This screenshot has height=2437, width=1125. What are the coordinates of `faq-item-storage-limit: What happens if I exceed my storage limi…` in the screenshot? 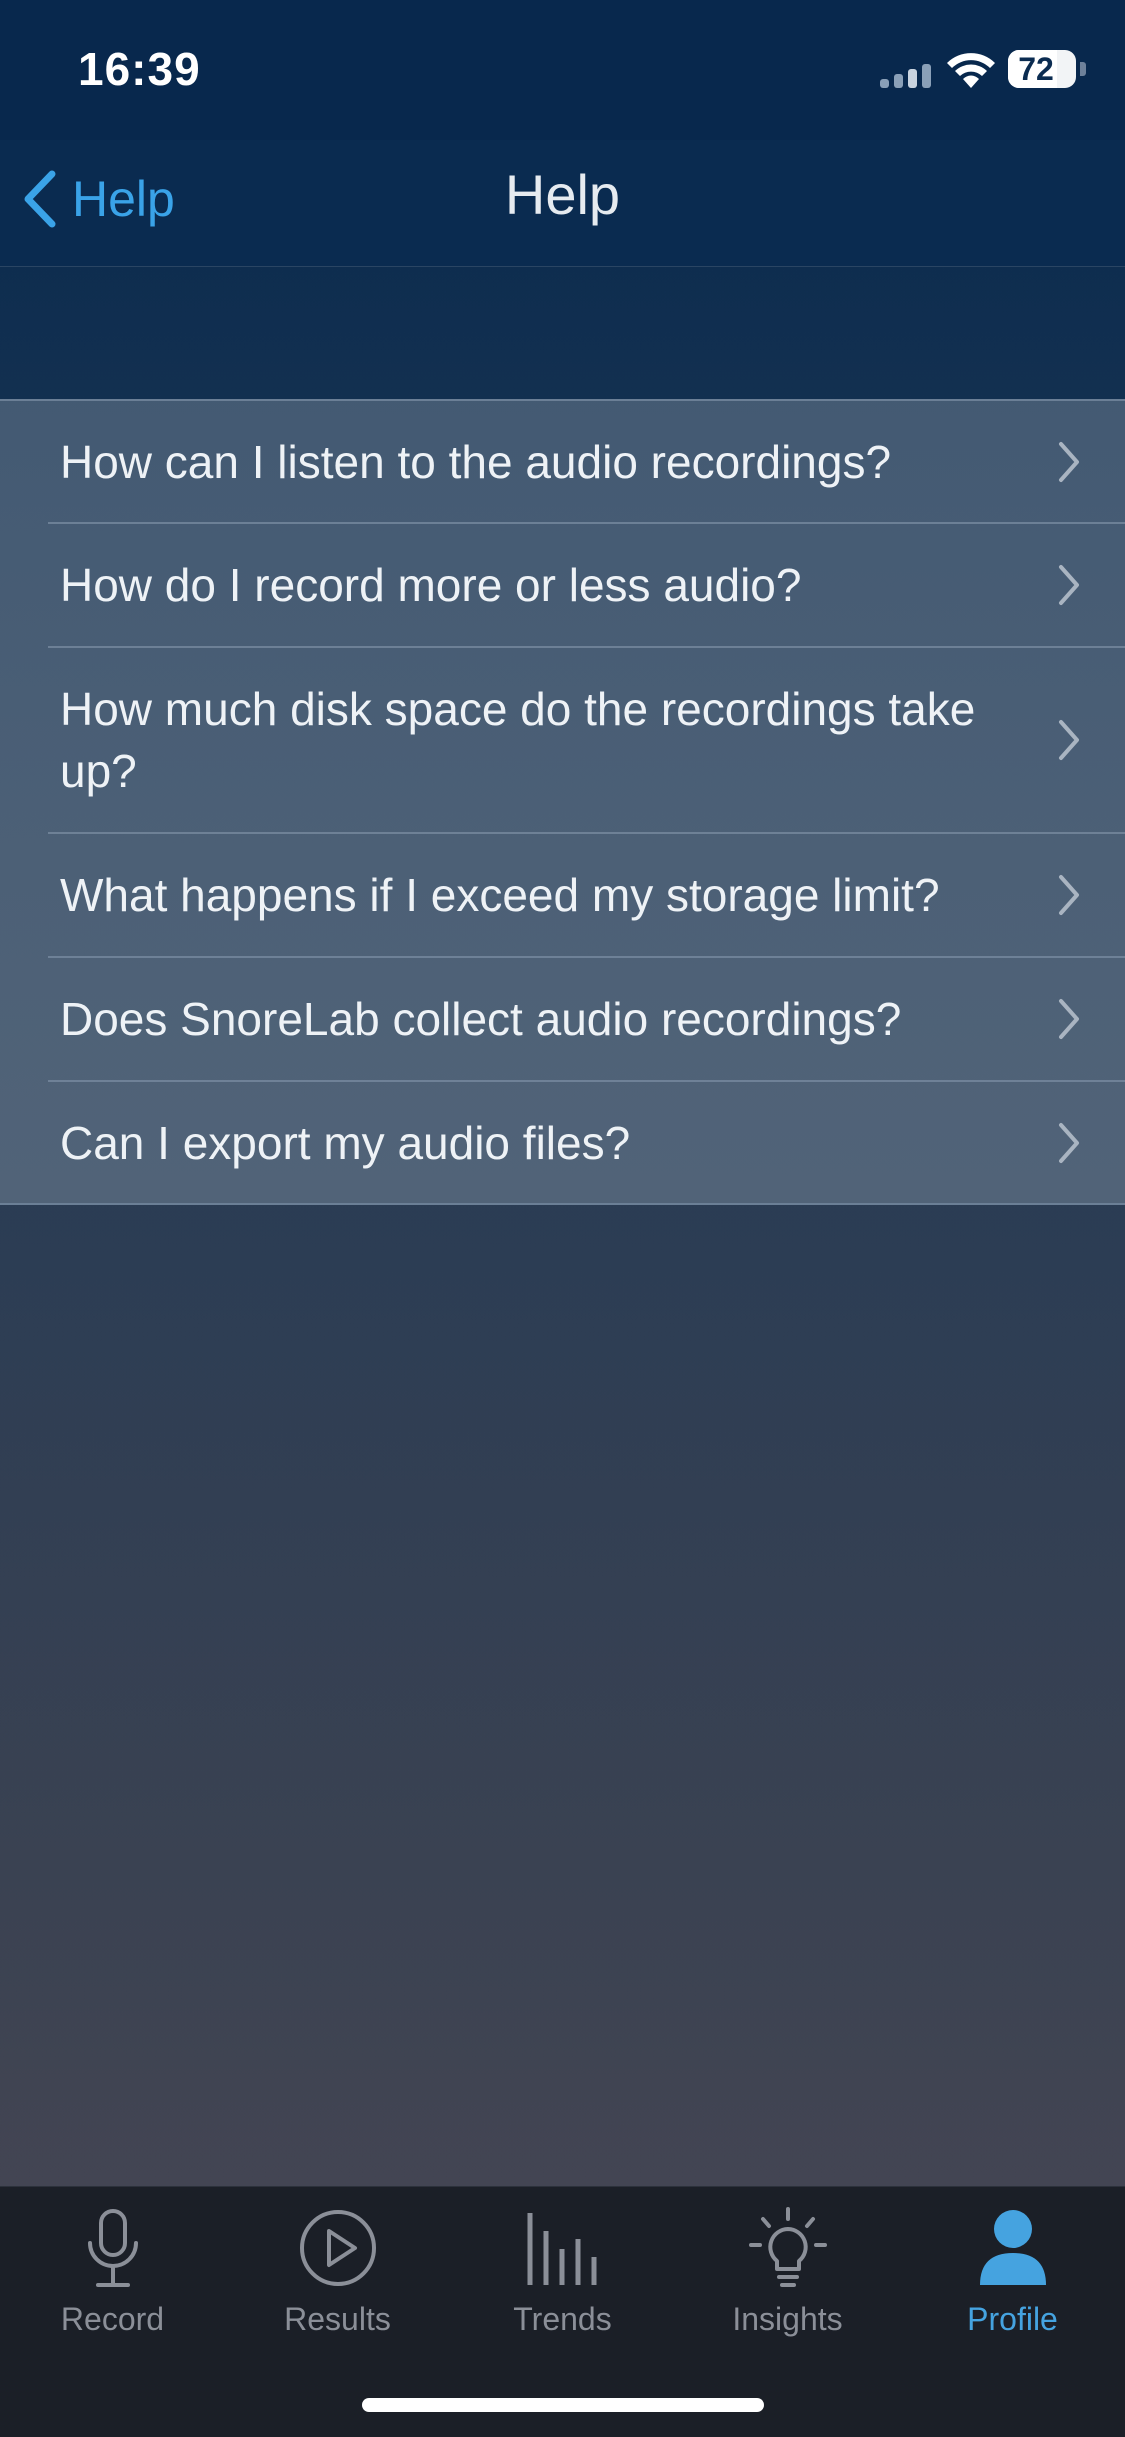 It's located at (562, 895).